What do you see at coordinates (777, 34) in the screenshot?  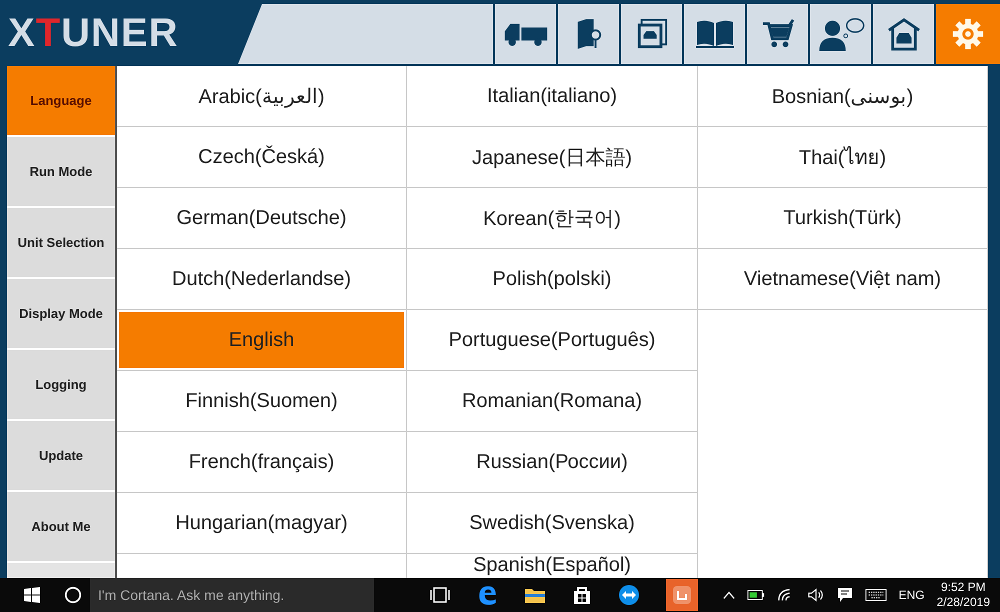 I see `cart-icon` at bounding box center [777, 34].